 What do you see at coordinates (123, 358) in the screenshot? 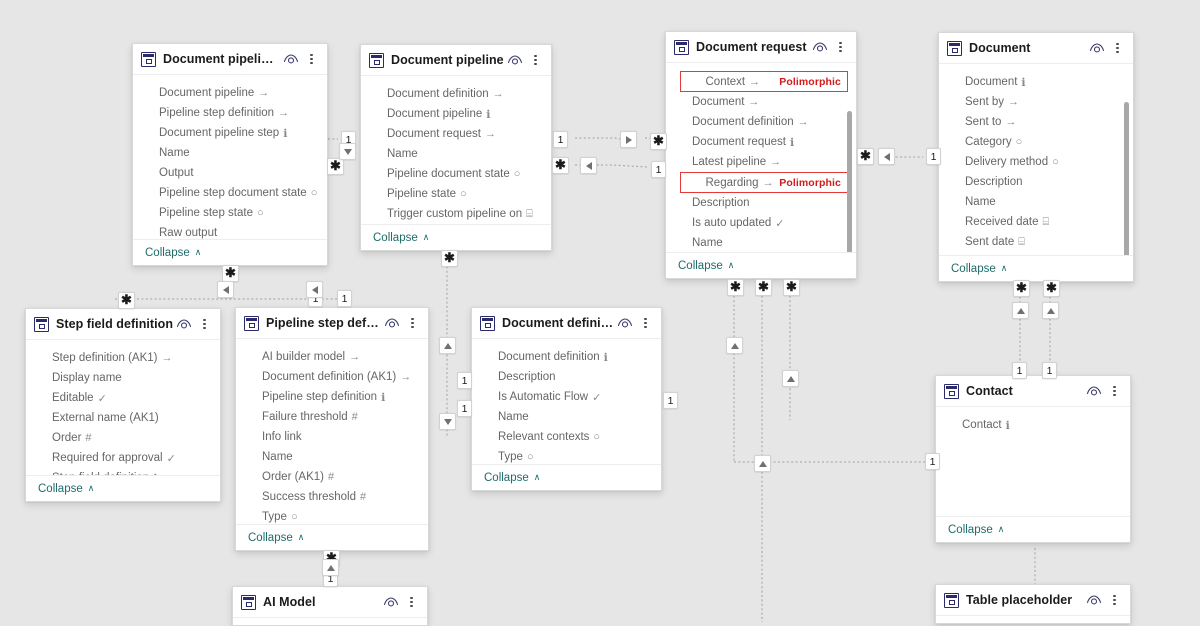
I see `field-row: Step definition (AK1) →` at bounding box center [123, 358].